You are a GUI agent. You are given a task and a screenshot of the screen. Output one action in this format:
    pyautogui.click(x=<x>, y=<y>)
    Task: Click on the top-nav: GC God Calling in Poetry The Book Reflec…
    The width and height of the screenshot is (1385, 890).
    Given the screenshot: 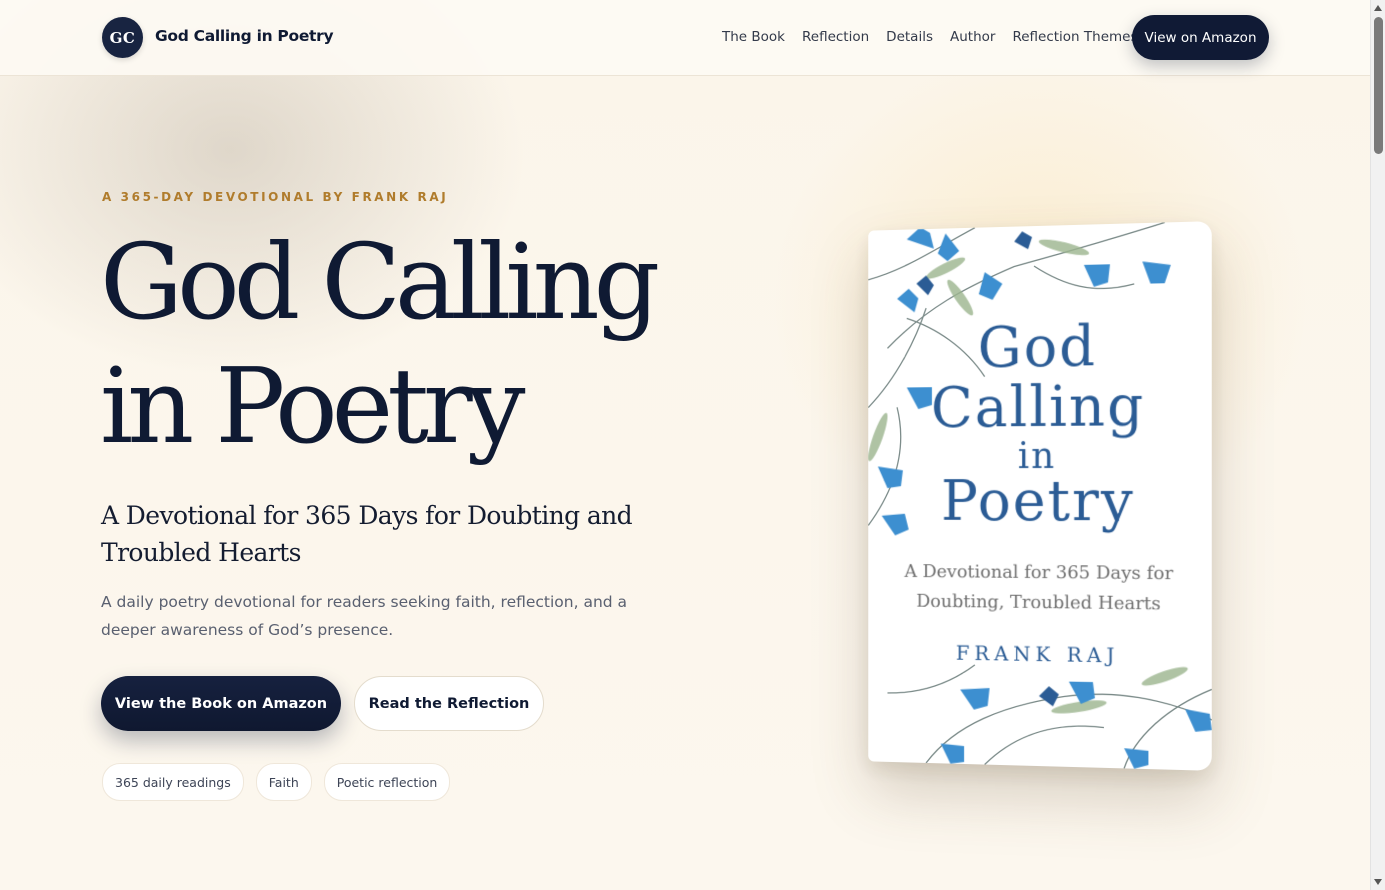 What is the action you would take?
    pyautogui.click(x=685, y=38)
    